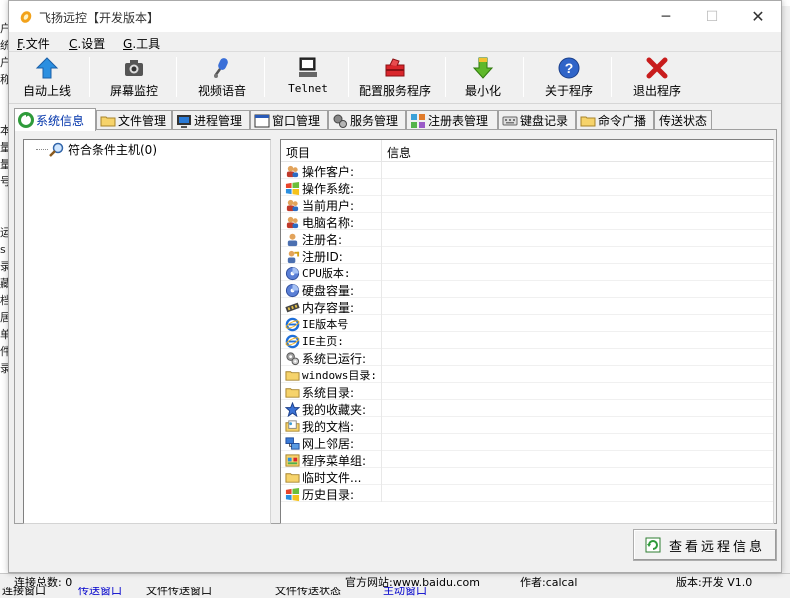  I want to click on menu-file: F.文件, so click(33, 43).